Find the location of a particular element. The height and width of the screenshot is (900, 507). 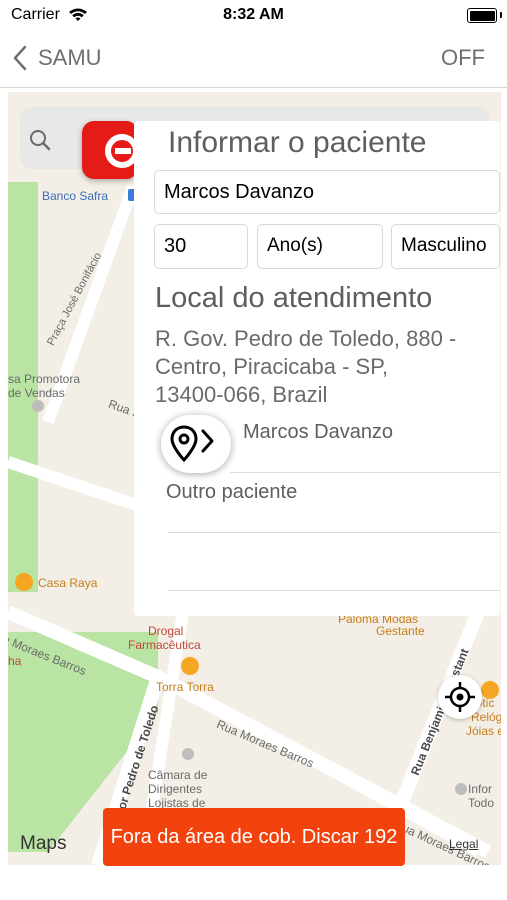

maps-brand-label: Maps is located at coordinates (43, 843).